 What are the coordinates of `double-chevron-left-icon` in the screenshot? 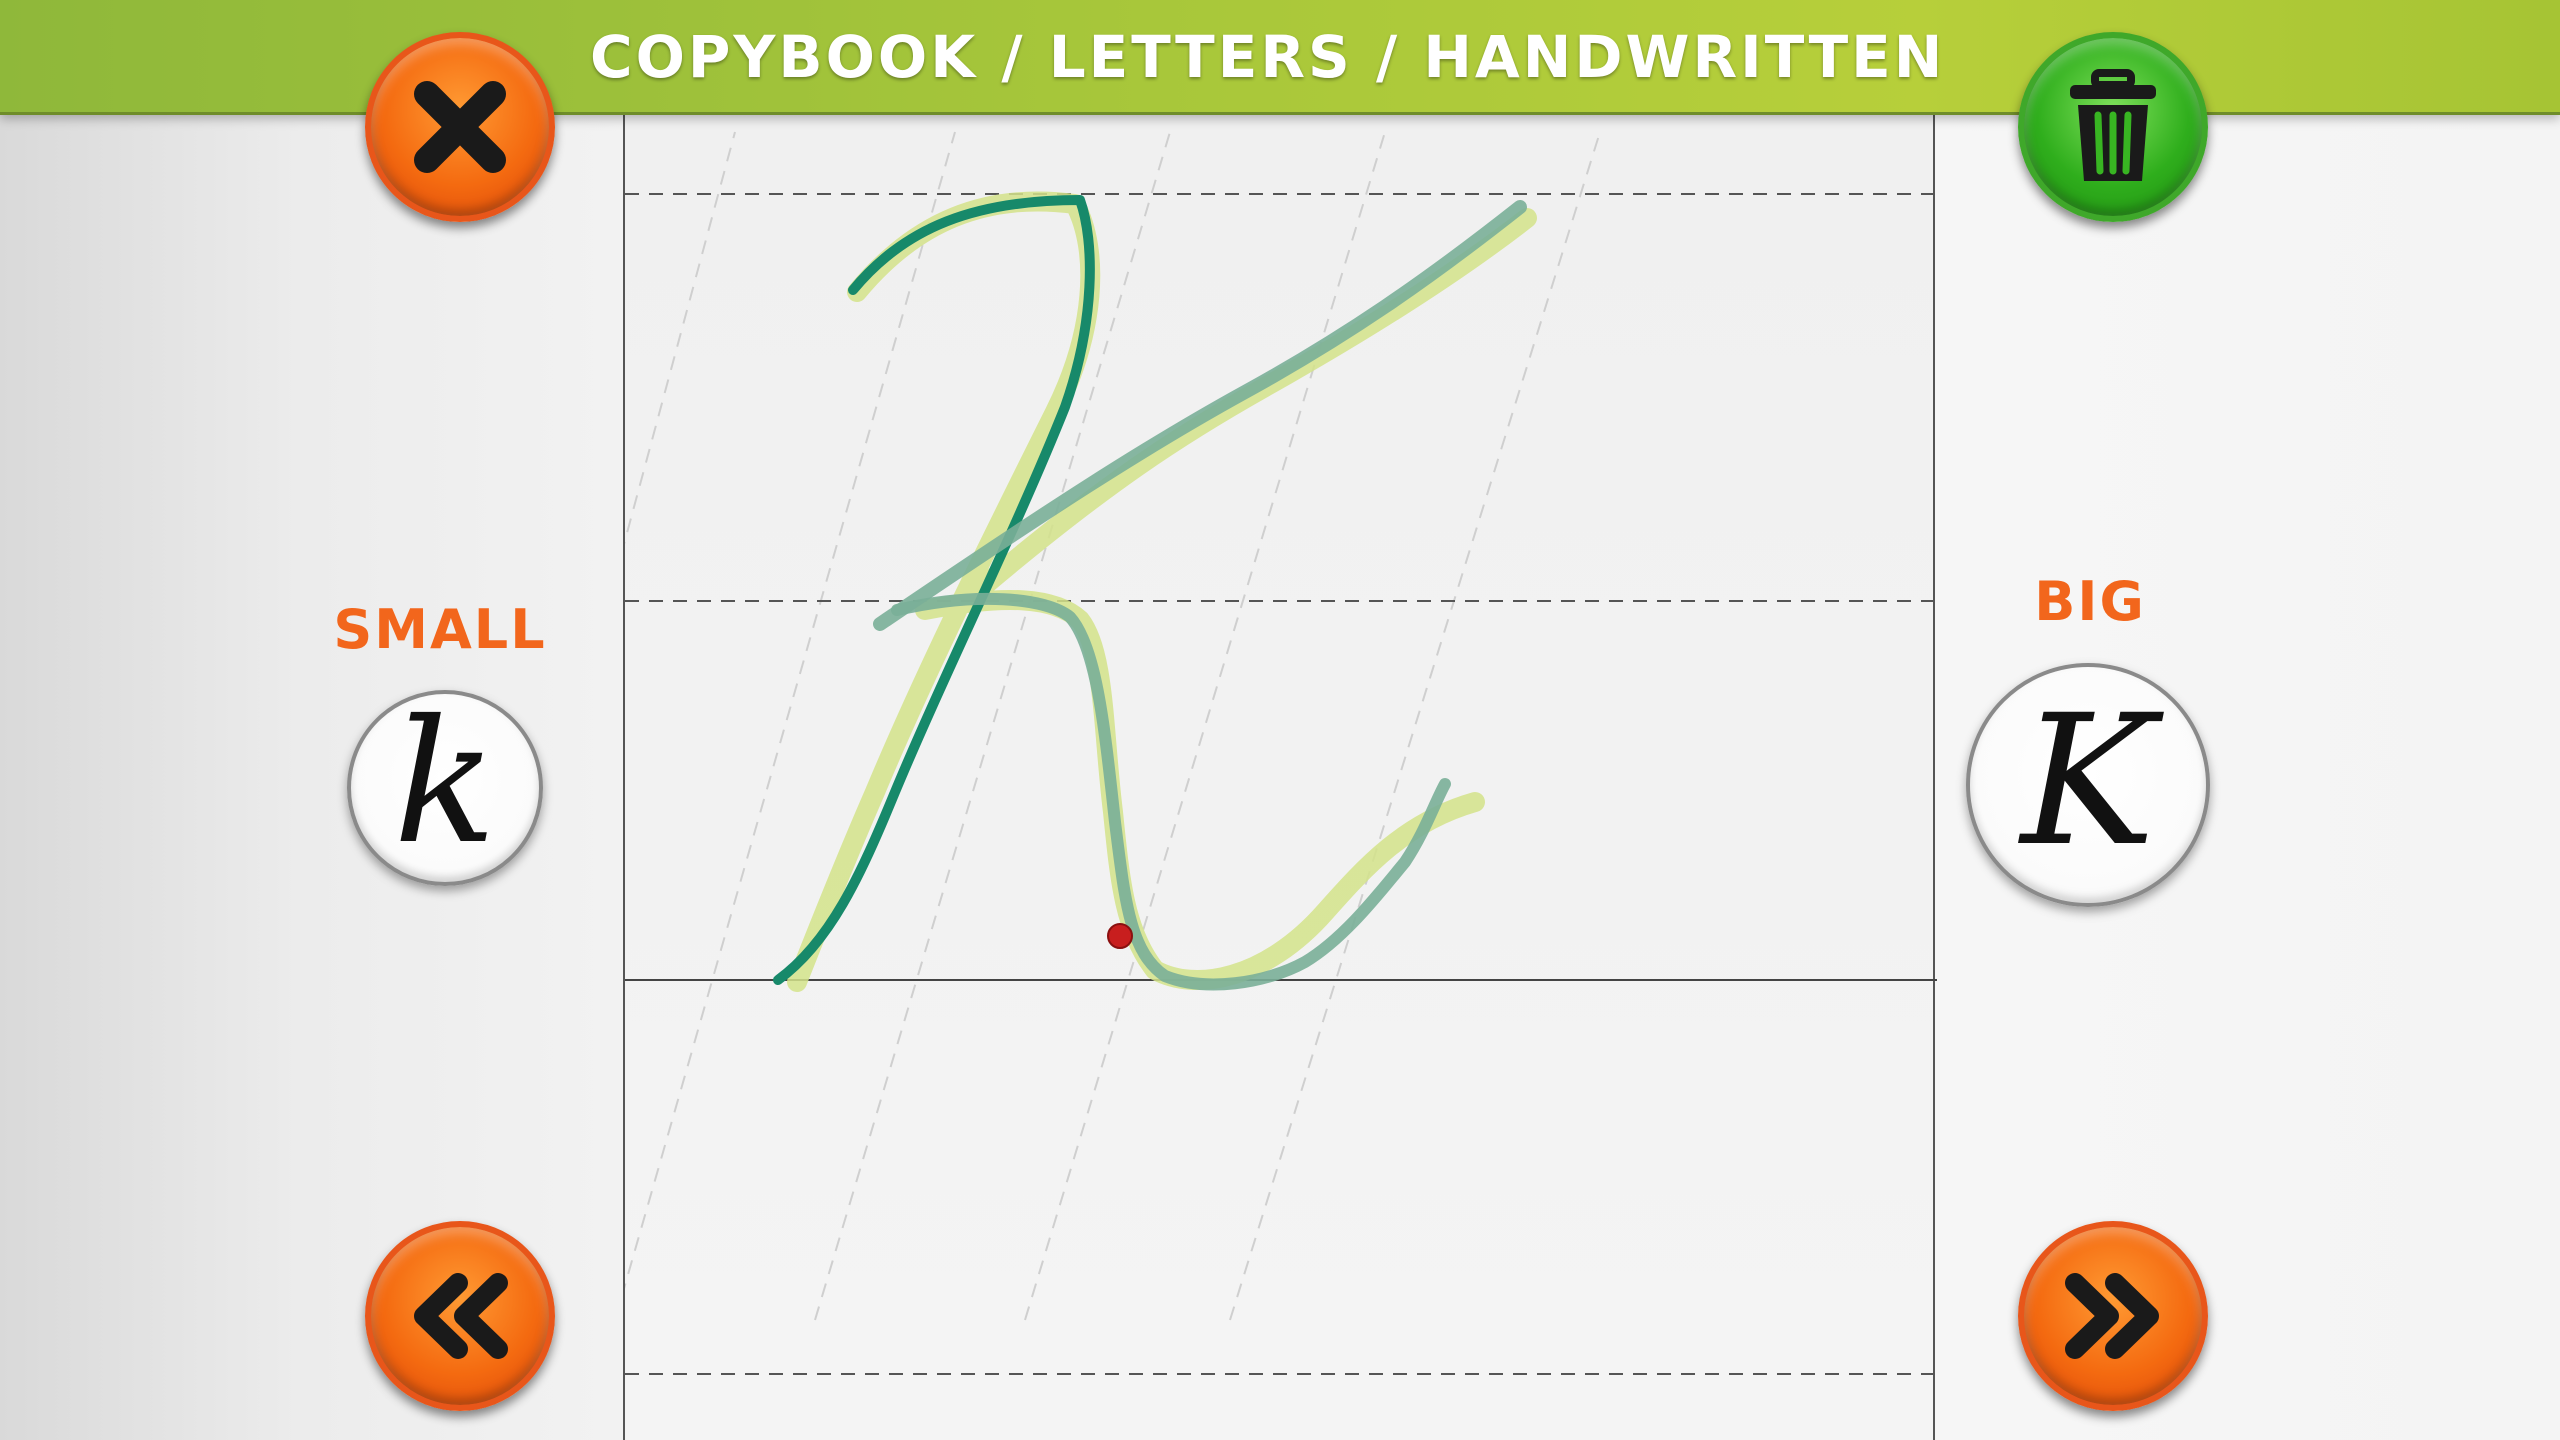 It's located at (461, 1316).